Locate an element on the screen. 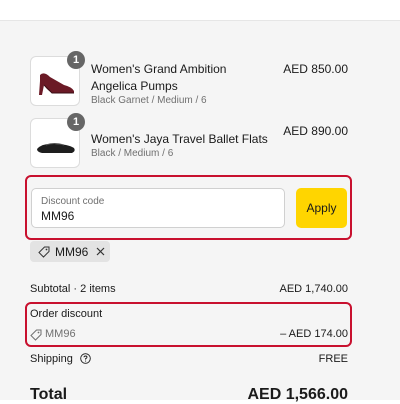  subtotal-value: AED 1,740.00 is located at coordinates (314, 289).